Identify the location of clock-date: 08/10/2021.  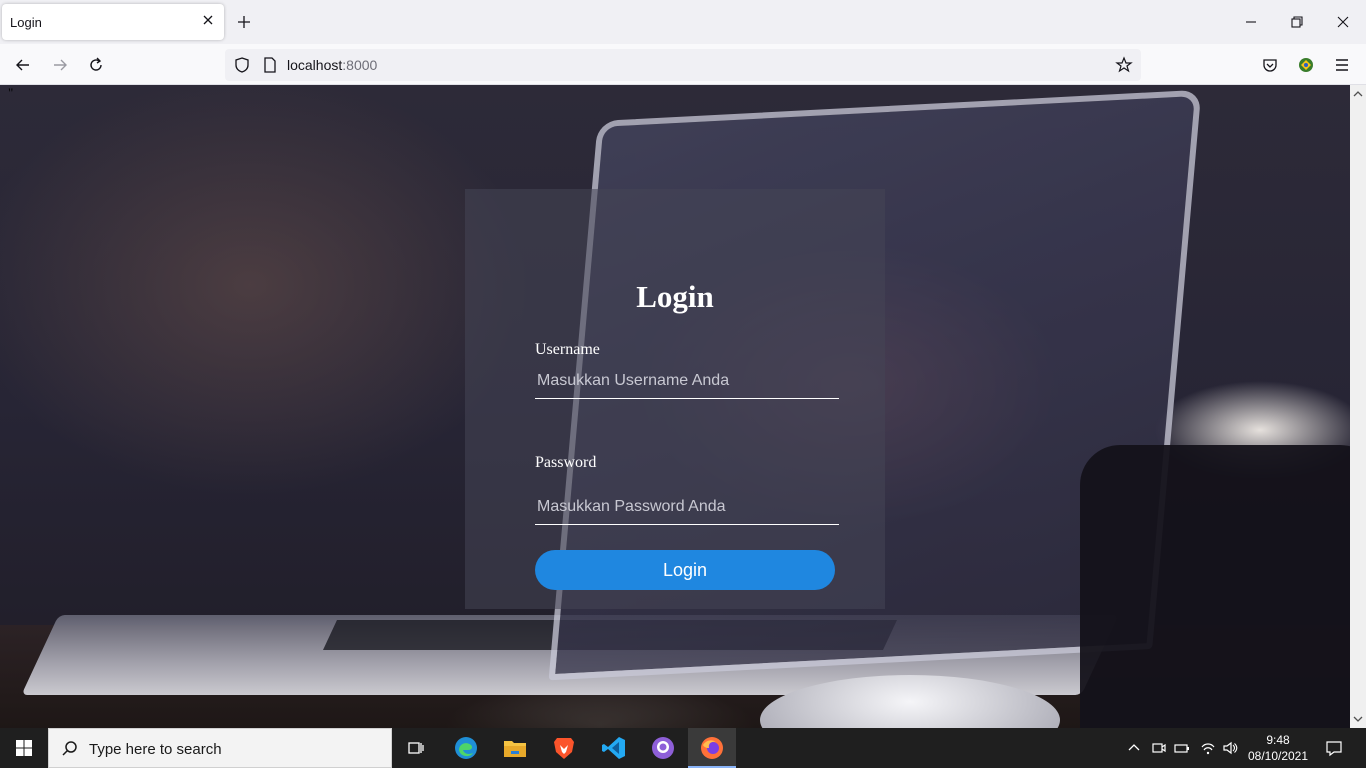
(1278, 756).